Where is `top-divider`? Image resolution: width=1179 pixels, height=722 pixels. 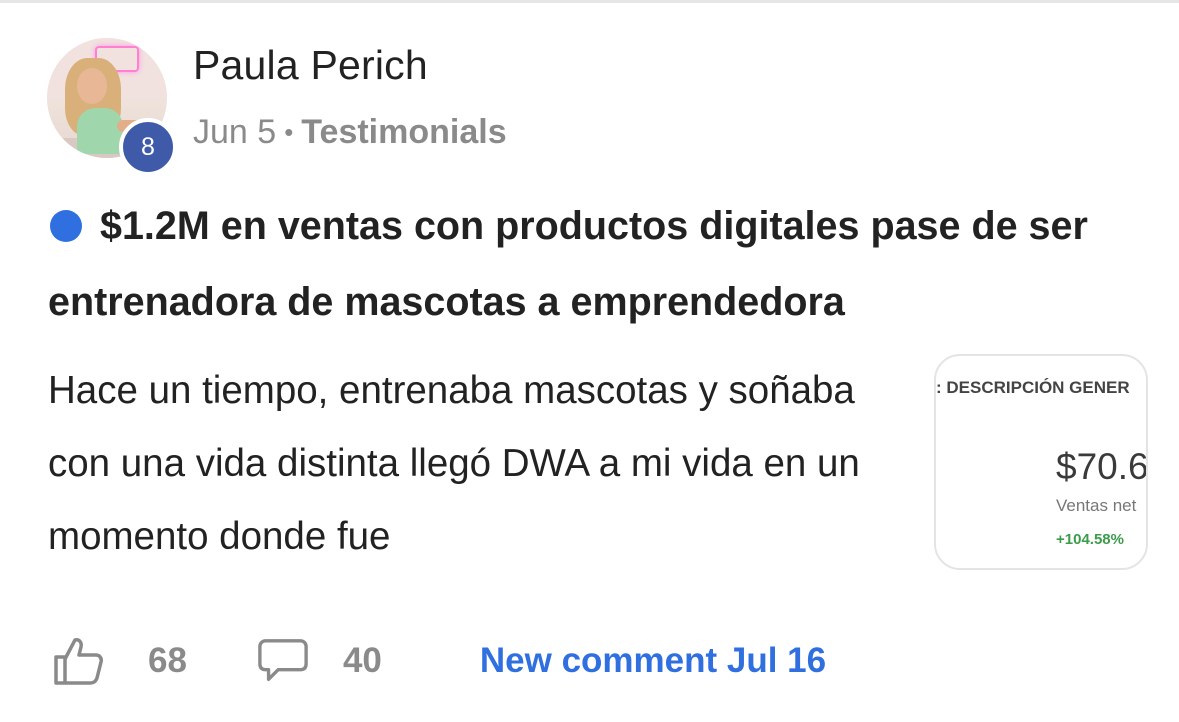 top-divider is located at coordinates (589, 1).